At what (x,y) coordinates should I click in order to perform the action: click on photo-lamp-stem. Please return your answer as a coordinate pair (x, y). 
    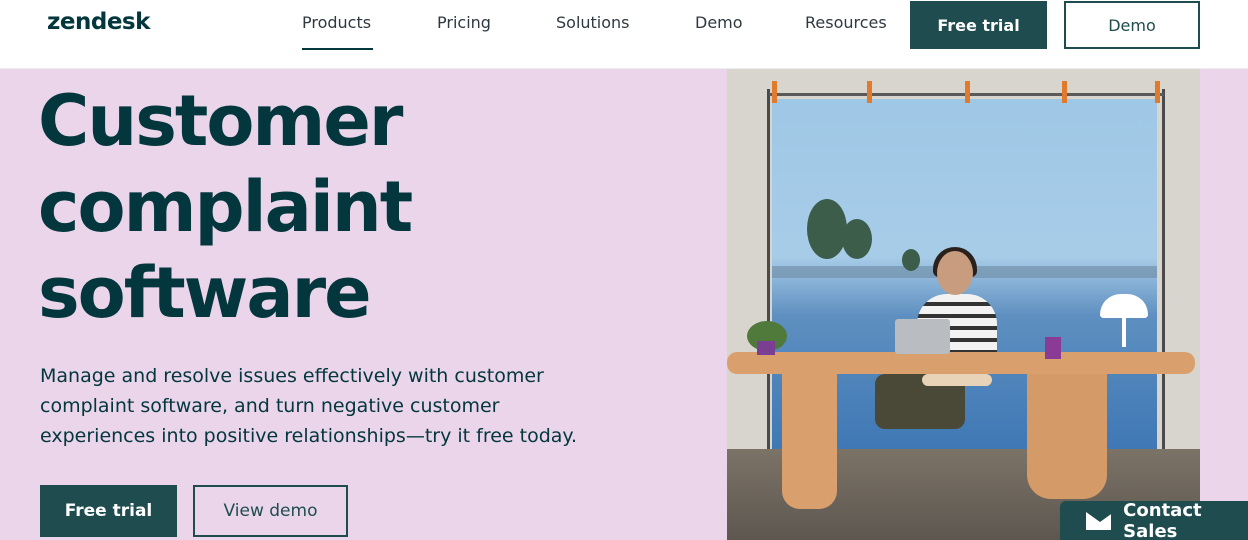
    Looking at the image, I should click on (1124, 332).